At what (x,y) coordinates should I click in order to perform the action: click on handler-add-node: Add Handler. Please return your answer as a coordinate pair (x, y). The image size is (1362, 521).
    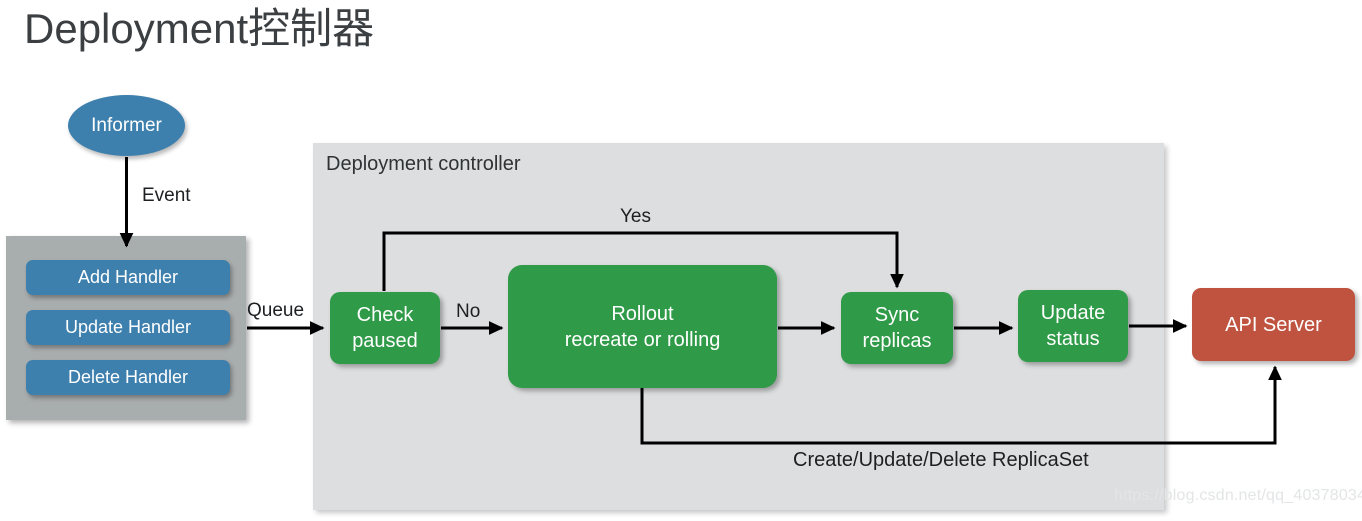
    Looking at the image, I should click on (128, 277).